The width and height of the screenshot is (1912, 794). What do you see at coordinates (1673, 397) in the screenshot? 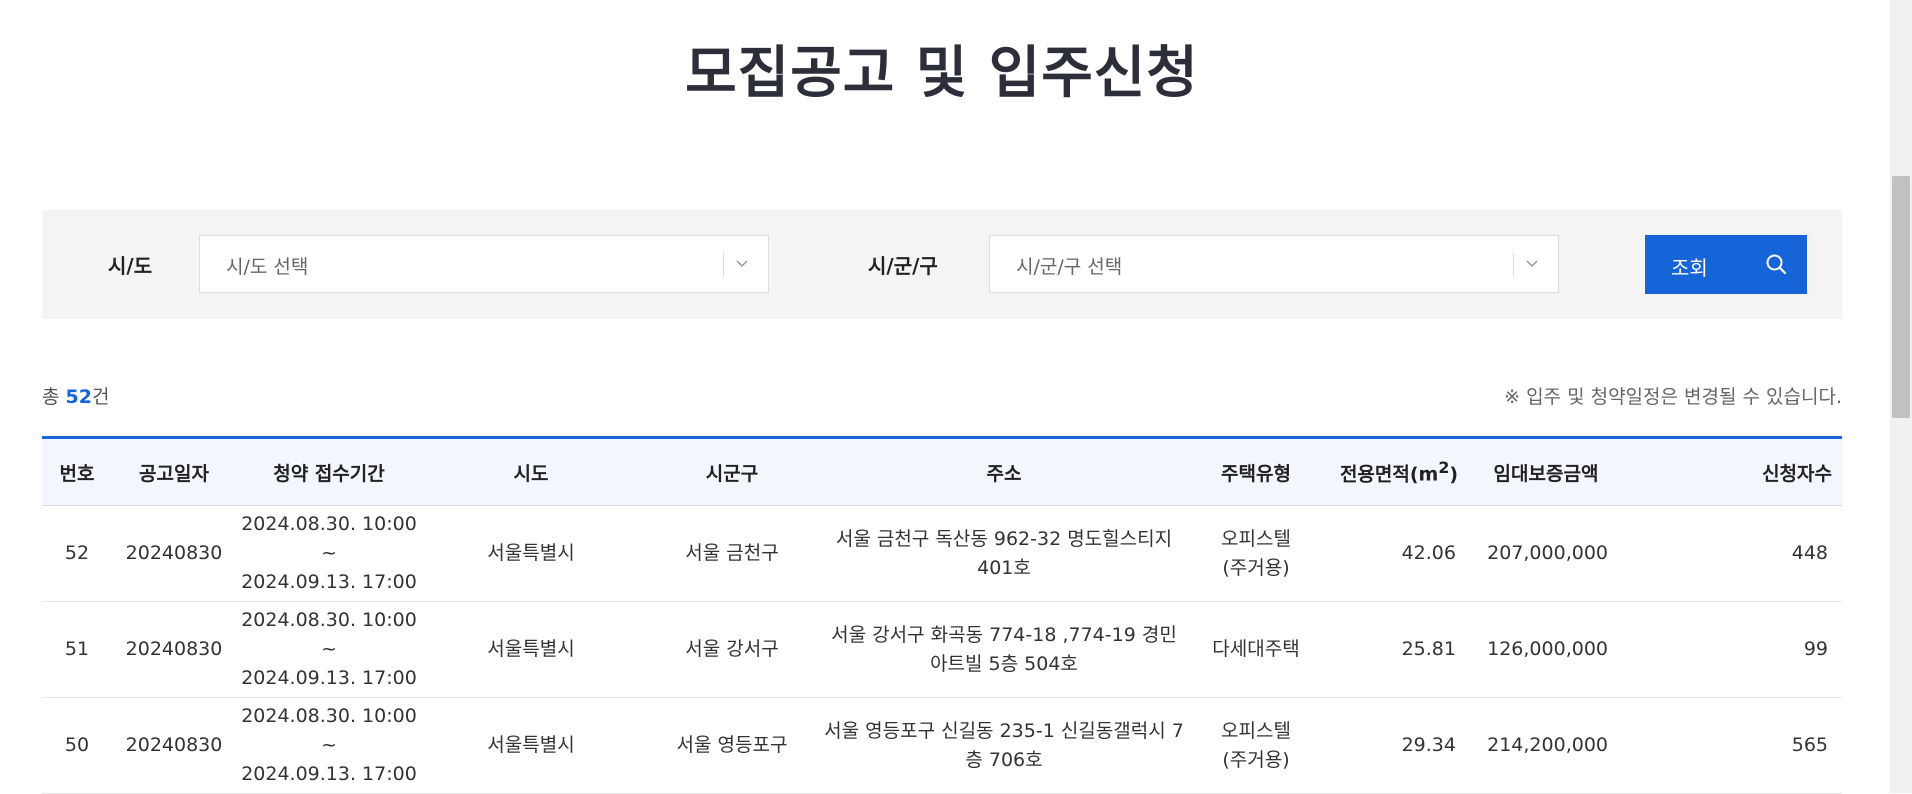
I see `schedule-notice: ※ 입주 및 청약일정은 변경될 수 있습니다.` at bounding box center [1673, 397].